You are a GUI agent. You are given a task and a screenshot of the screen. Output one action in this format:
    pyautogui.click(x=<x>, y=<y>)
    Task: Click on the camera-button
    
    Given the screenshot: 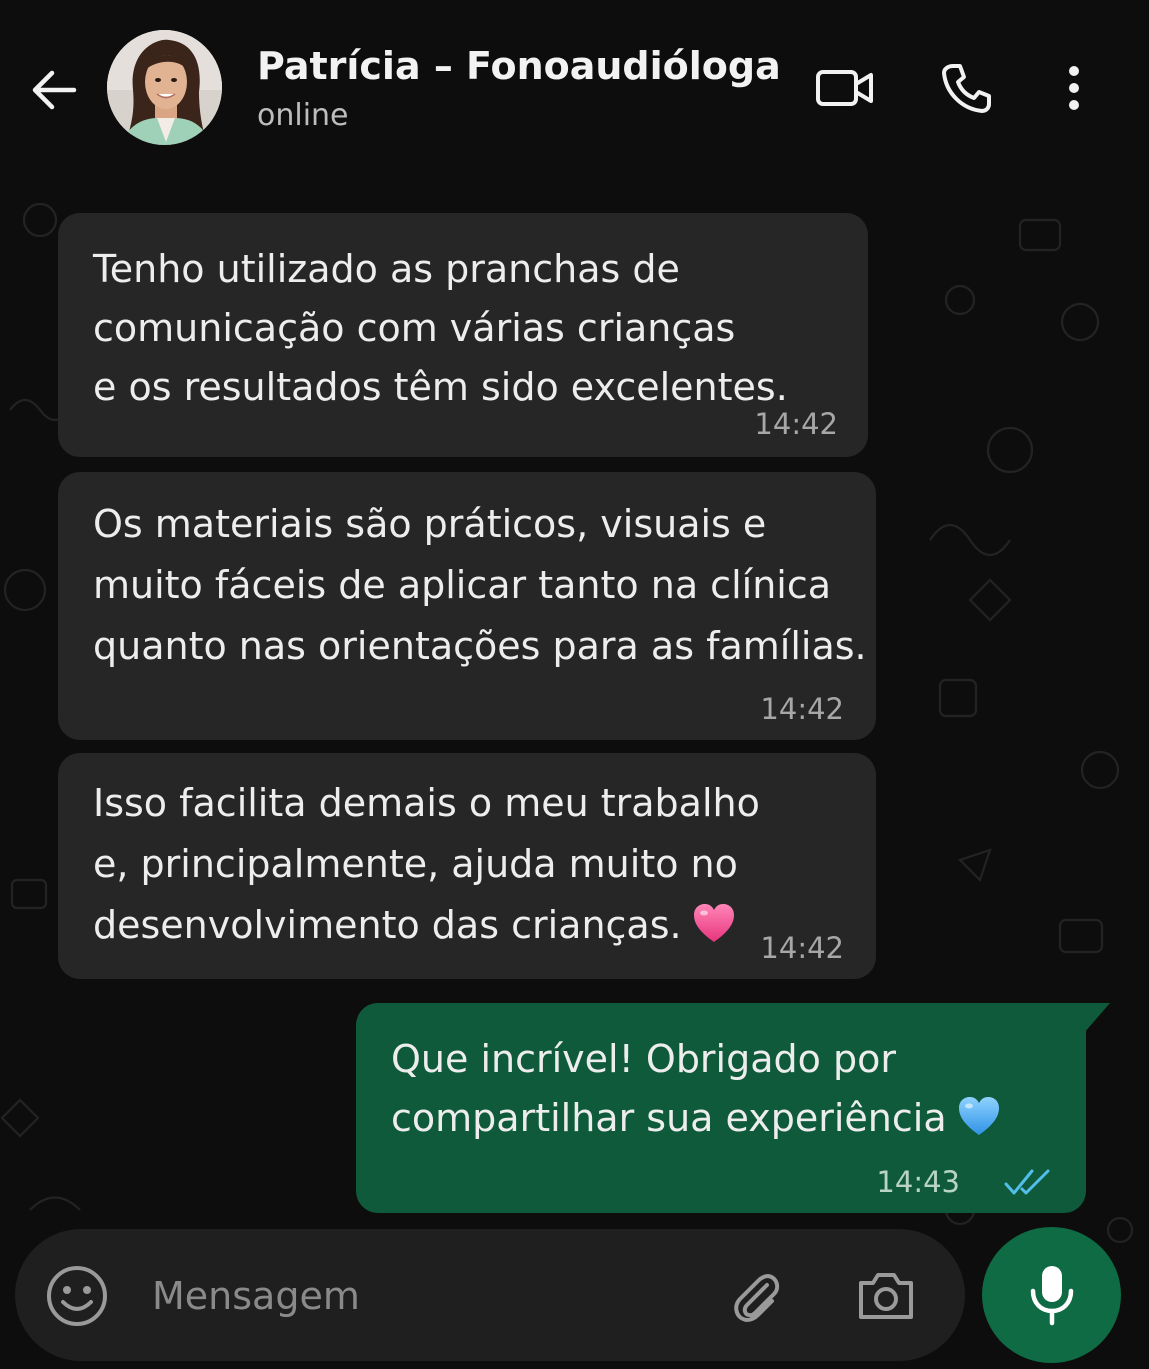 What is the action you would take?
    pyautogui.click(x=886, y=1296)
    